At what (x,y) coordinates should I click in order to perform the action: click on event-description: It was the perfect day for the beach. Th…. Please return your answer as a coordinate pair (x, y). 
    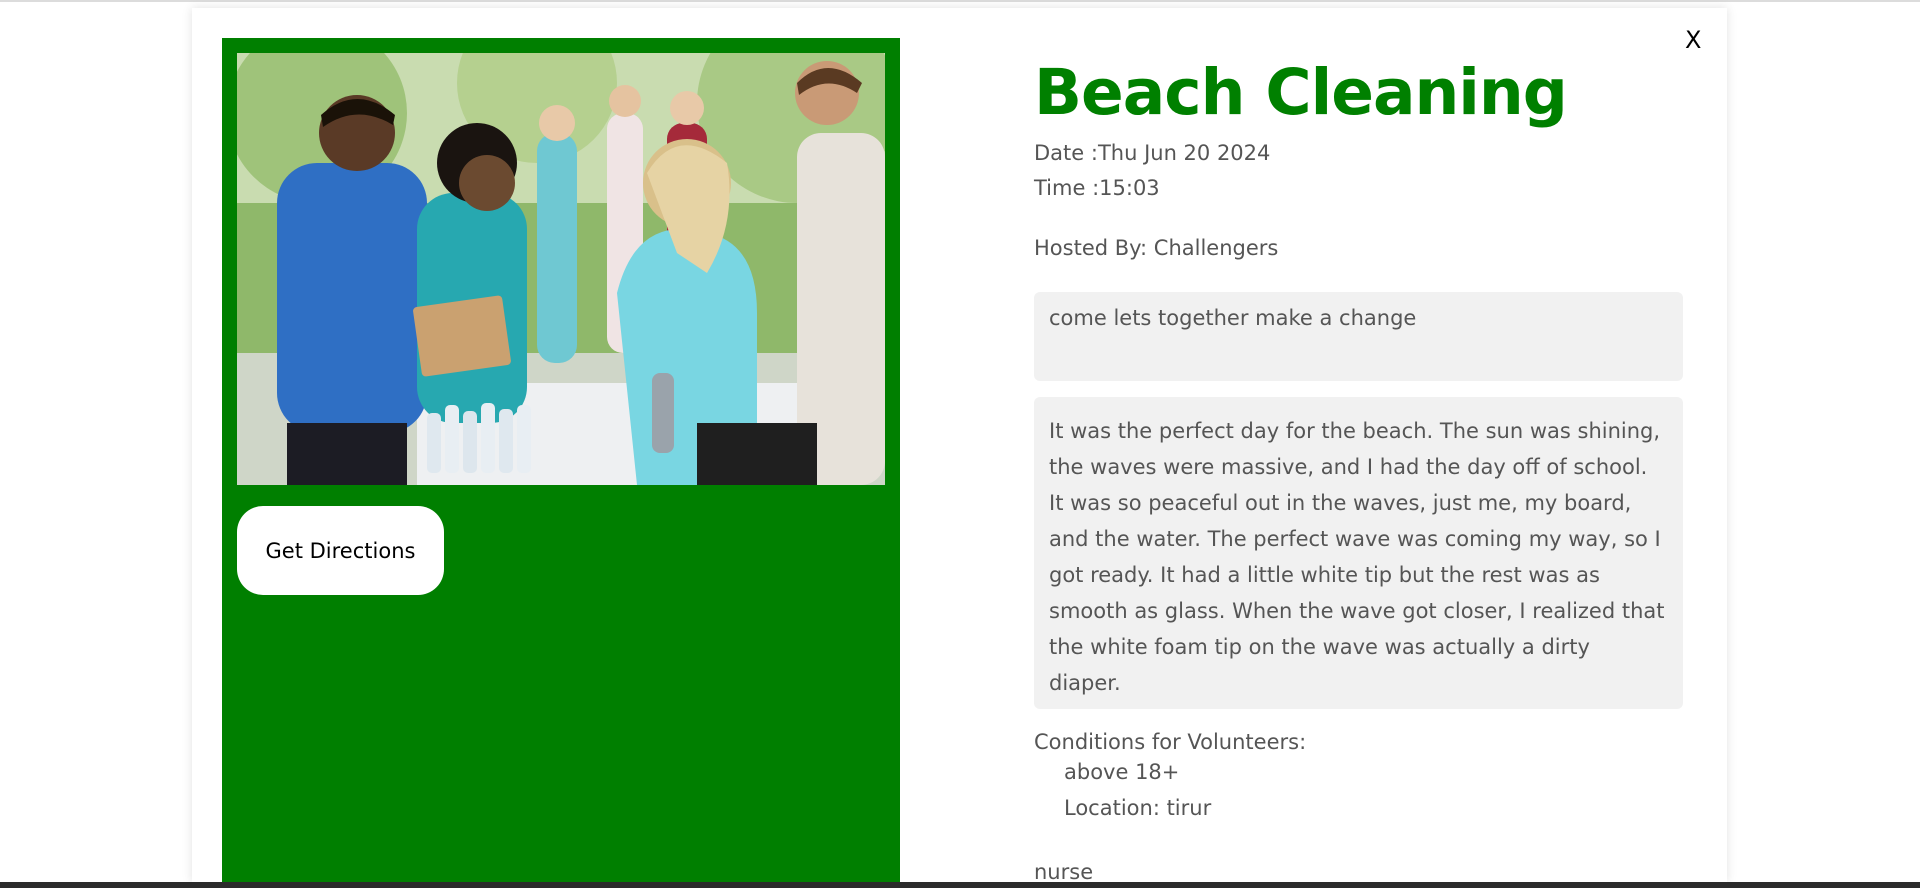
    Looking at the image, I should click on (1357, 557).